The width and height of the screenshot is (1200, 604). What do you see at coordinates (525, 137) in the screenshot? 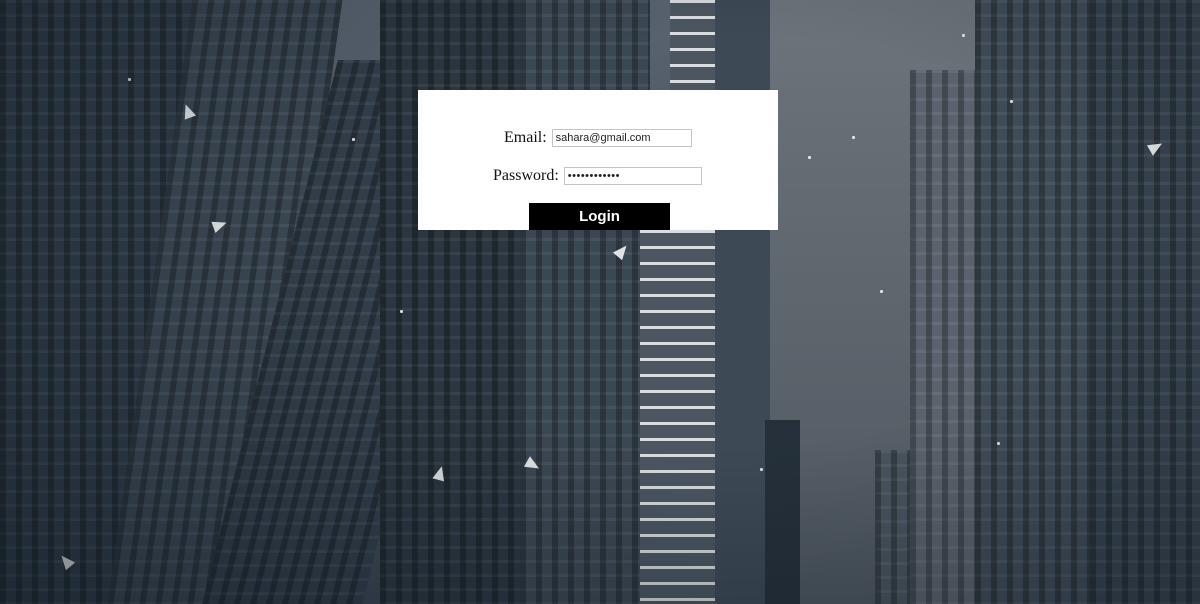
I see `email-label: Email:` at bounding box center [525, 137].